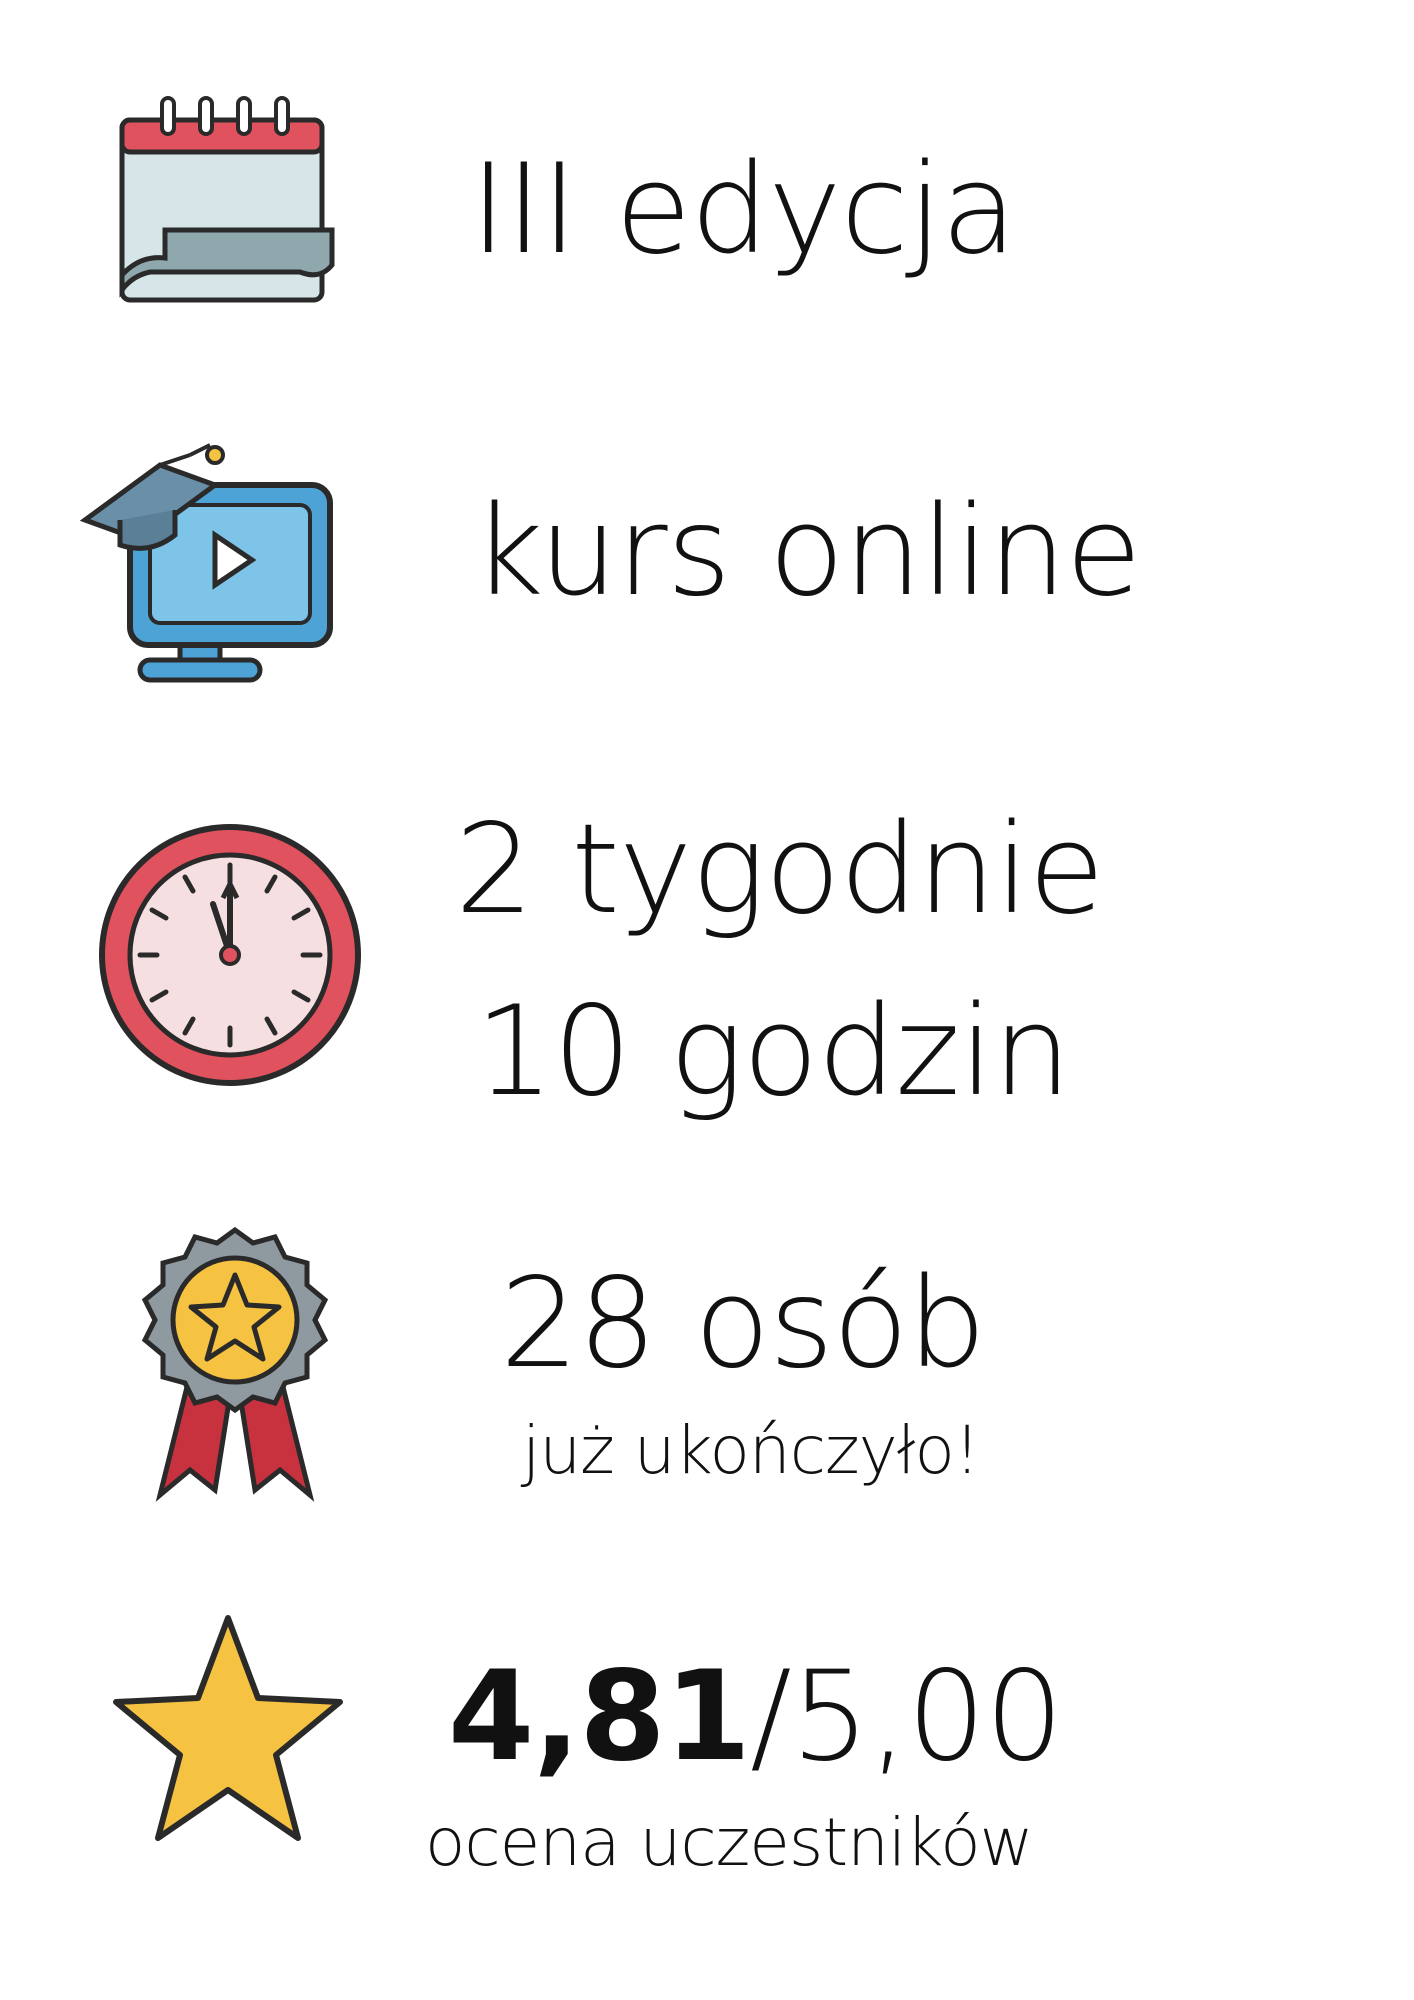 The image size is (1414, 2000). I want to click on item-title-format: kurs online, so click(807, 552).